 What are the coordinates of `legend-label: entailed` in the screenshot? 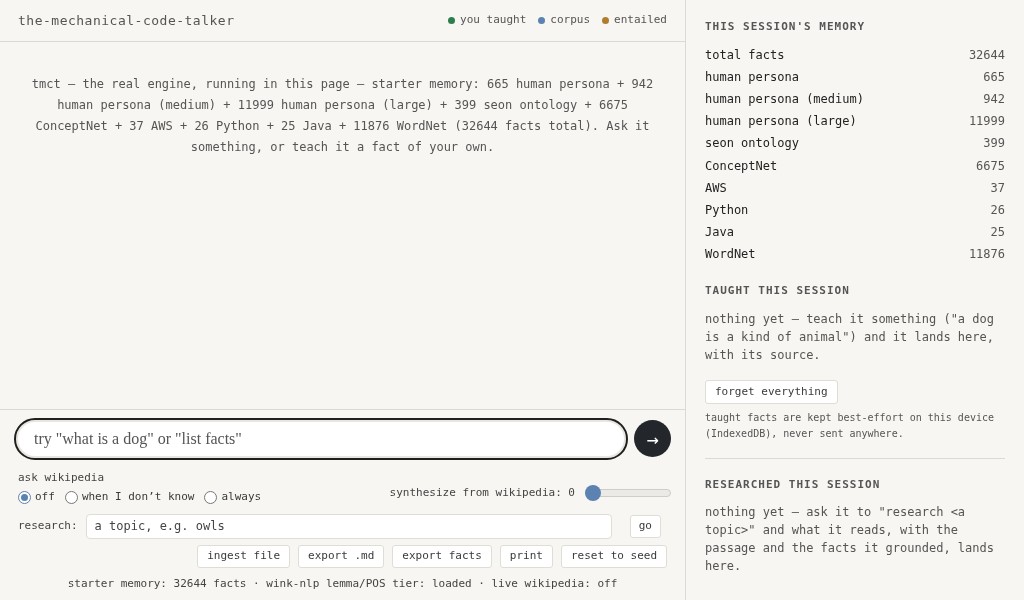 It's located at (640, 20).